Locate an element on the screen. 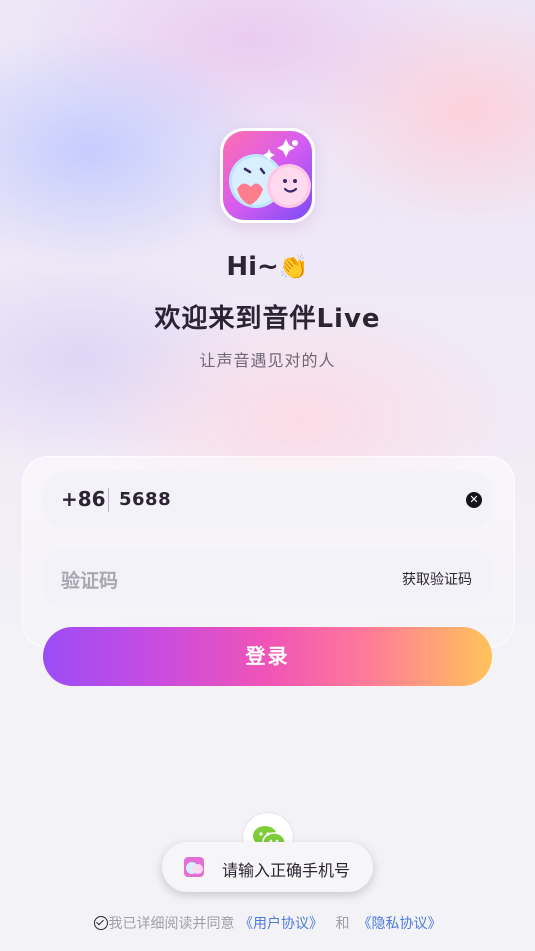 This screenshot has width=535, height=951. agreement-prefix: 我已详细阅读并同意 is located at coordinates (171, 924).